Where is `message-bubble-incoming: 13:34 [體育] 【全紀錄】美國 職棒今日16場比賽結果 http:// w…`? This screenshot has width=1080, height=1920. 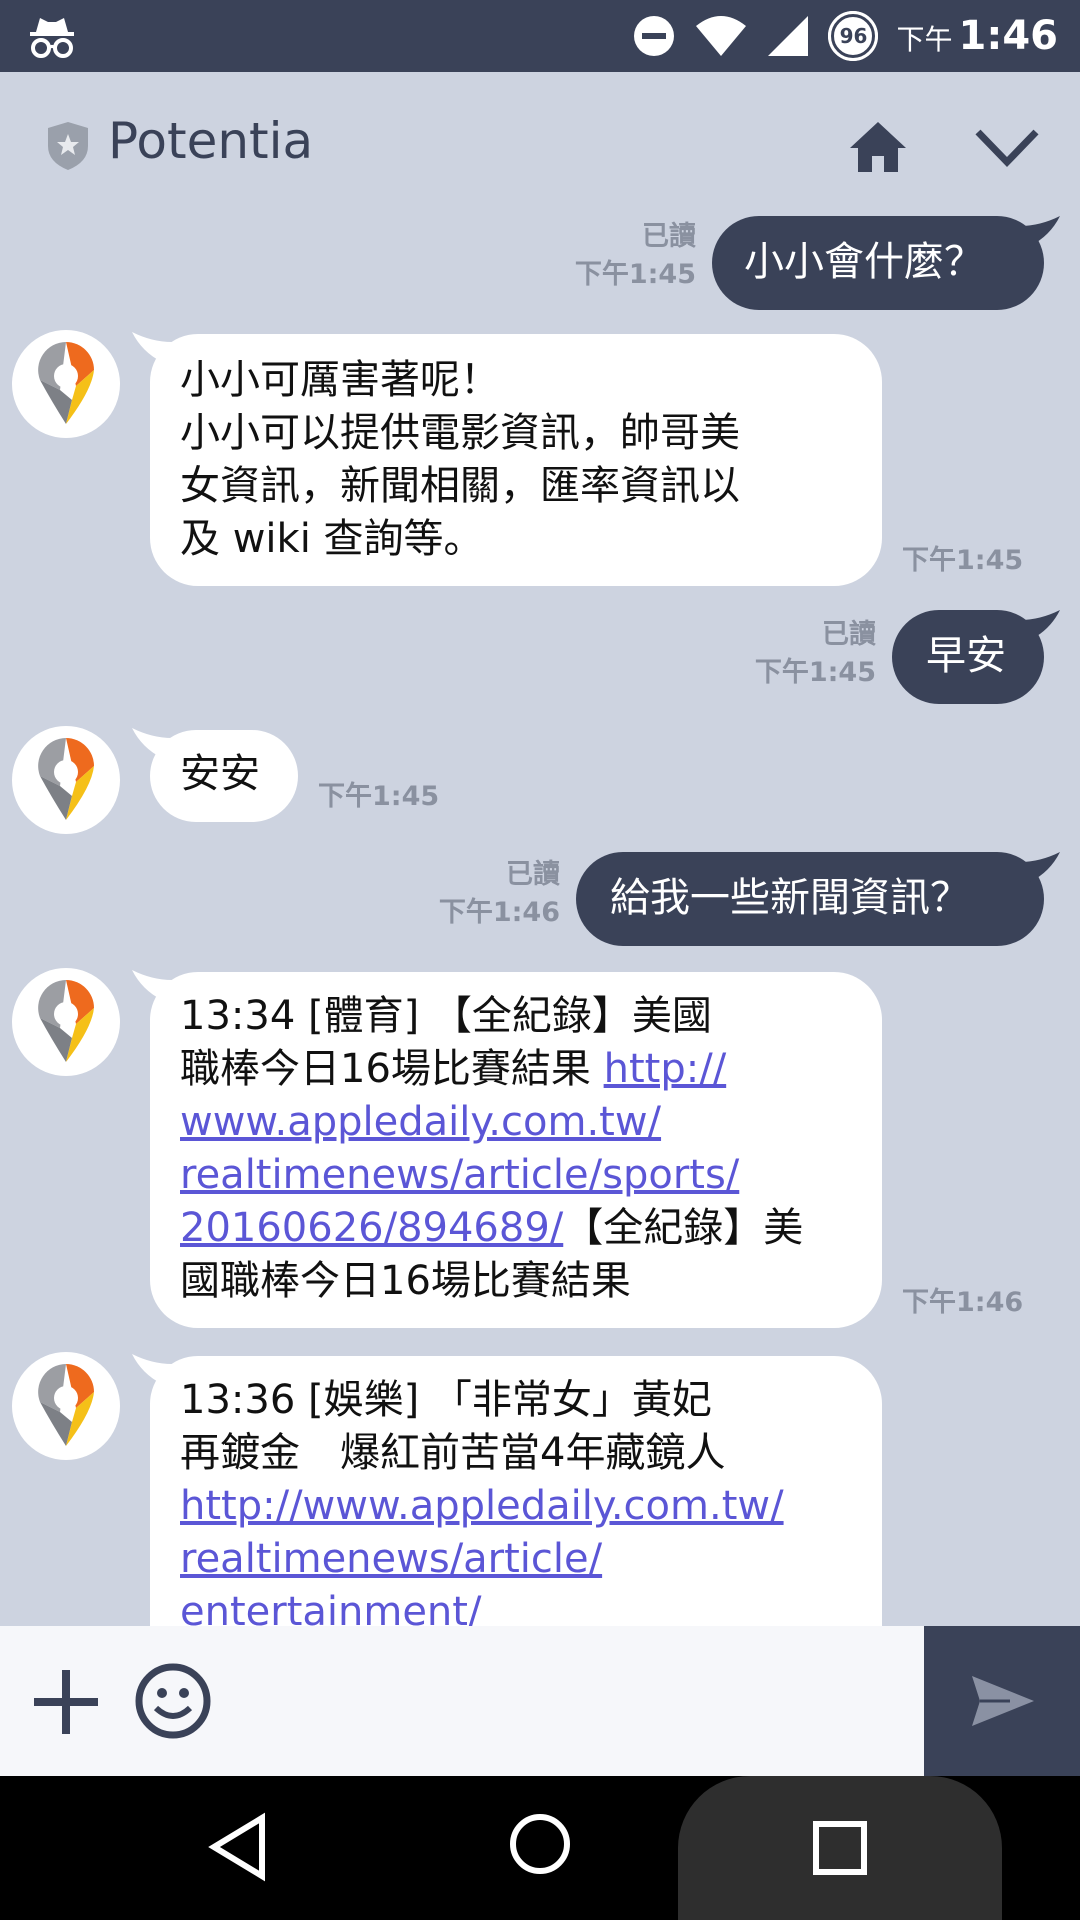
message-bubble-incoming: 13:34 [體育] 【全紀錄】美國 職棒今日16場比賽結果 http:// w… is located at coordinates (516, 1150).